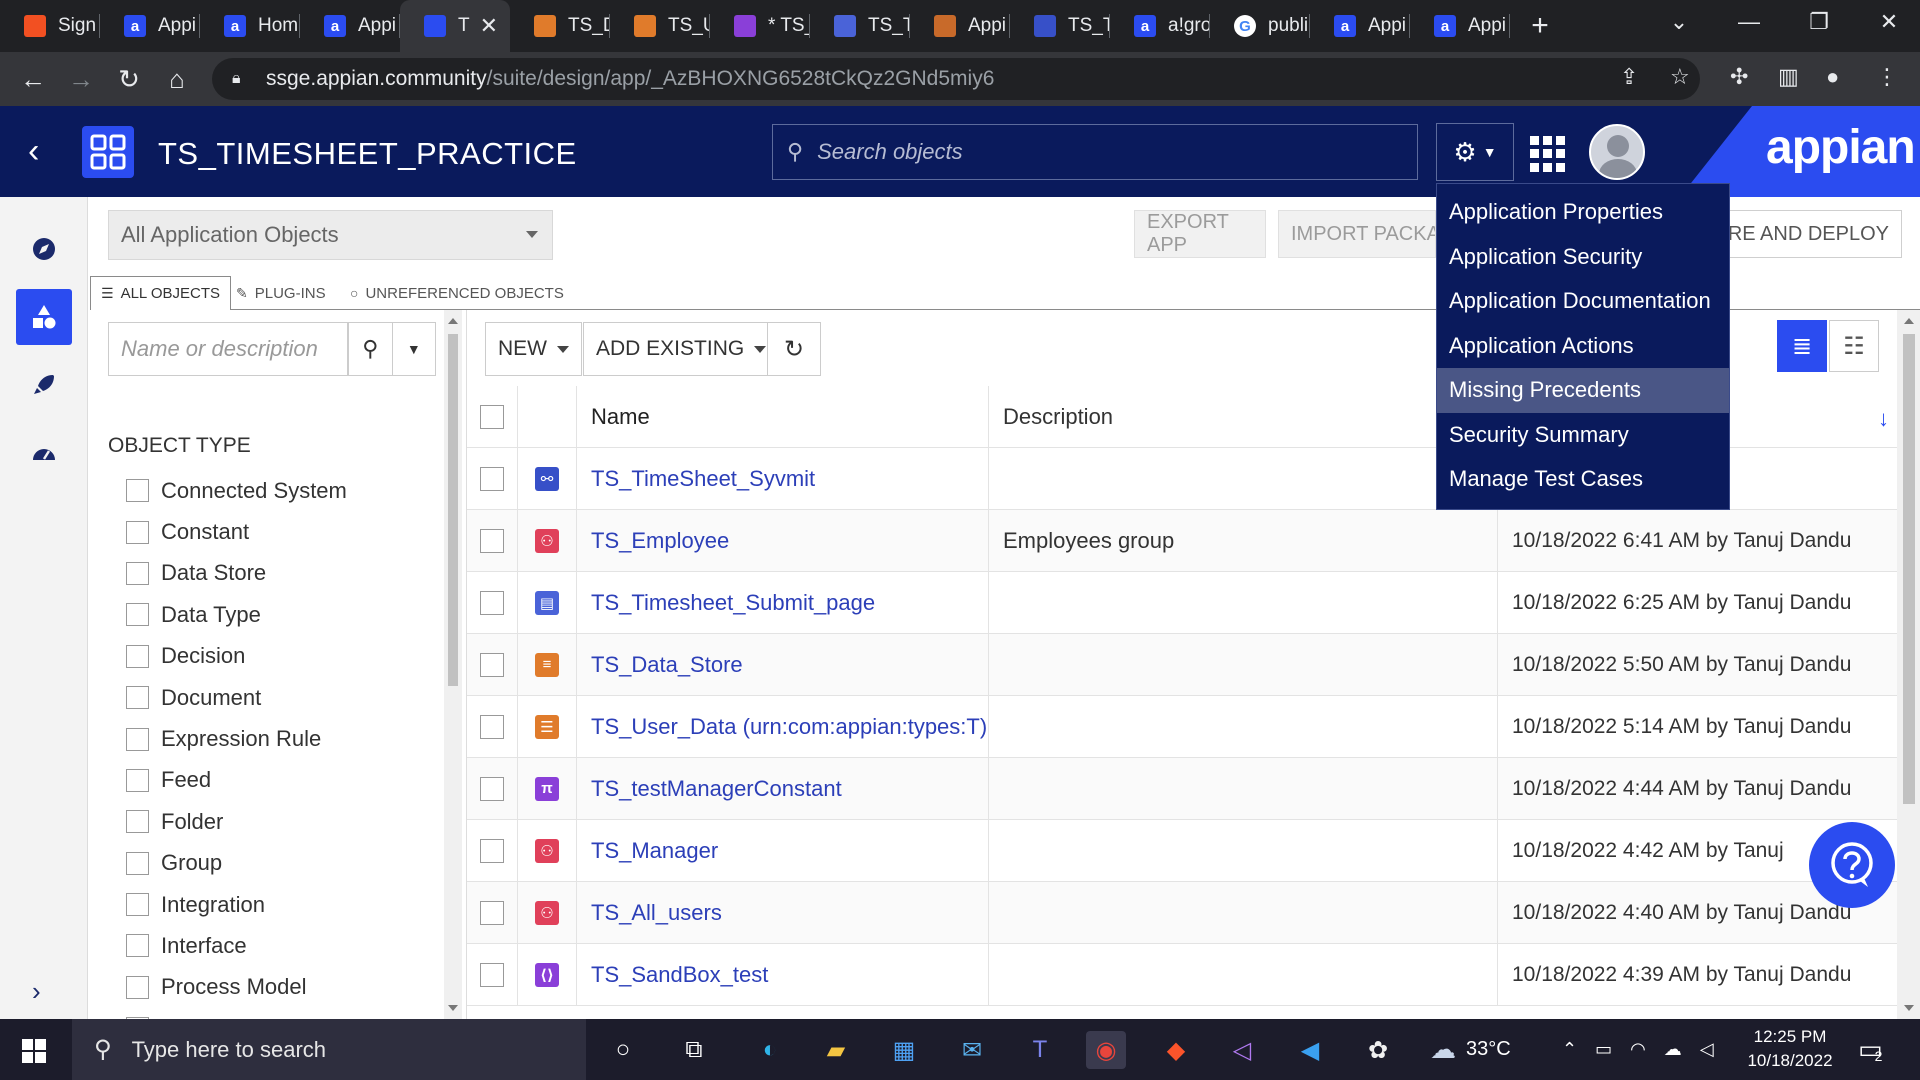 This screenshot has width=1920, height=1080. What do you see at coordinates (783, 416) in the screenshot?
I see `name-column-header: Name` at bounding box center [783, 416].